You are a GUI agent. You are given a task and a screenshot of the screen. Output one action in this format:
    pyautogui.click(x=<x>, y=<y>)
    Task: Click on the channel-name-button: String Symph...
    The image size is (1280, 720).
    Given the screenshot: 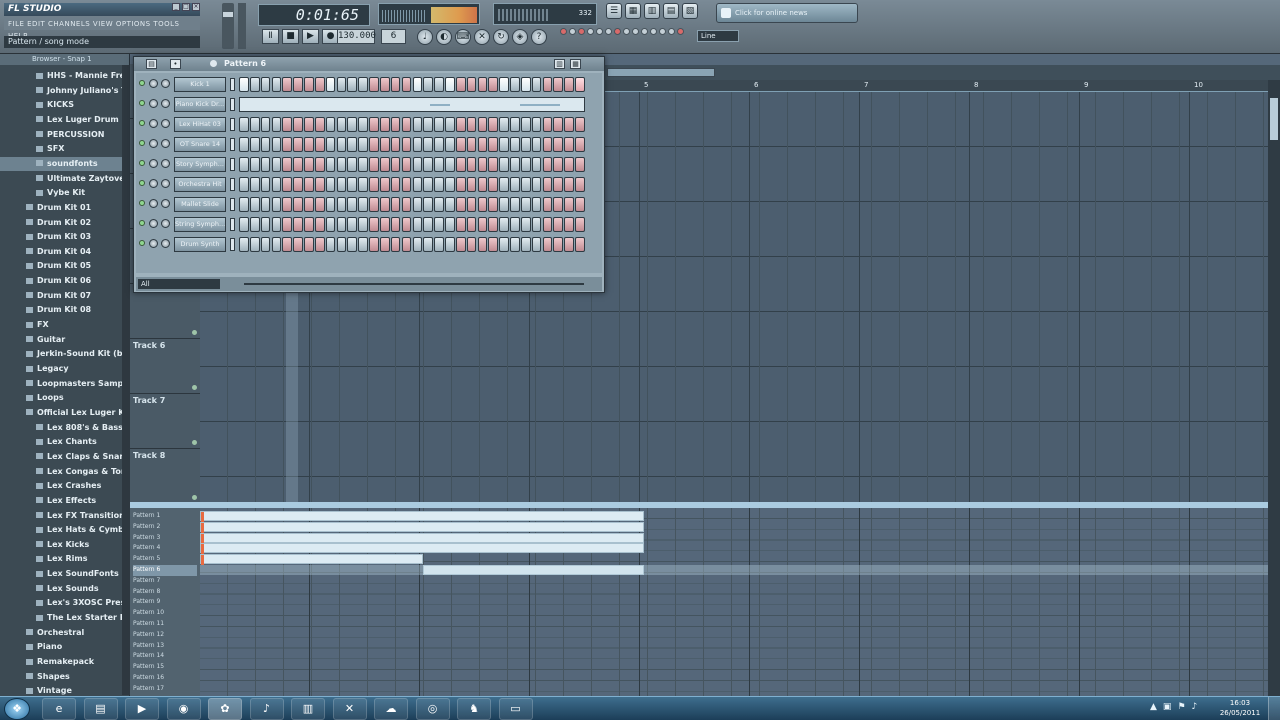 What is the action you would take?
    pyautogui.click(x=200, y=224)
    